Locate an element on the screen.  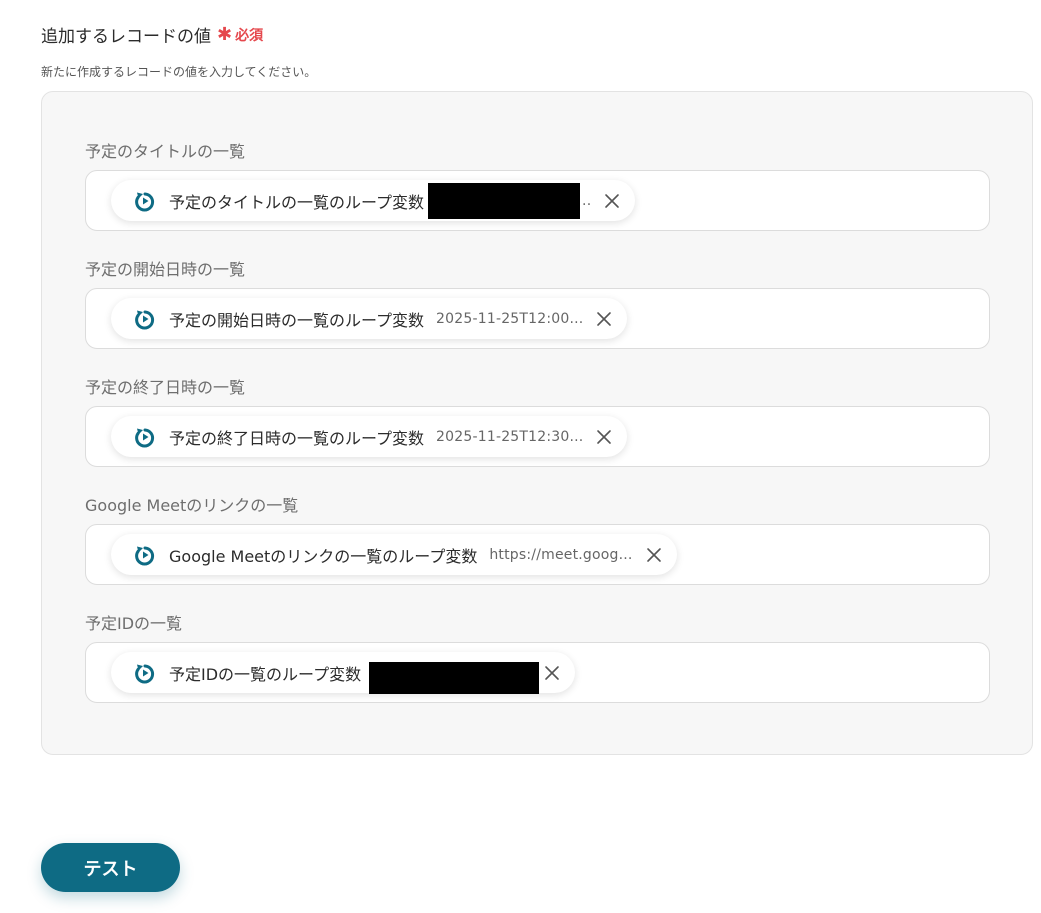
required-label: 必須 is located at coordinates (249, 35).